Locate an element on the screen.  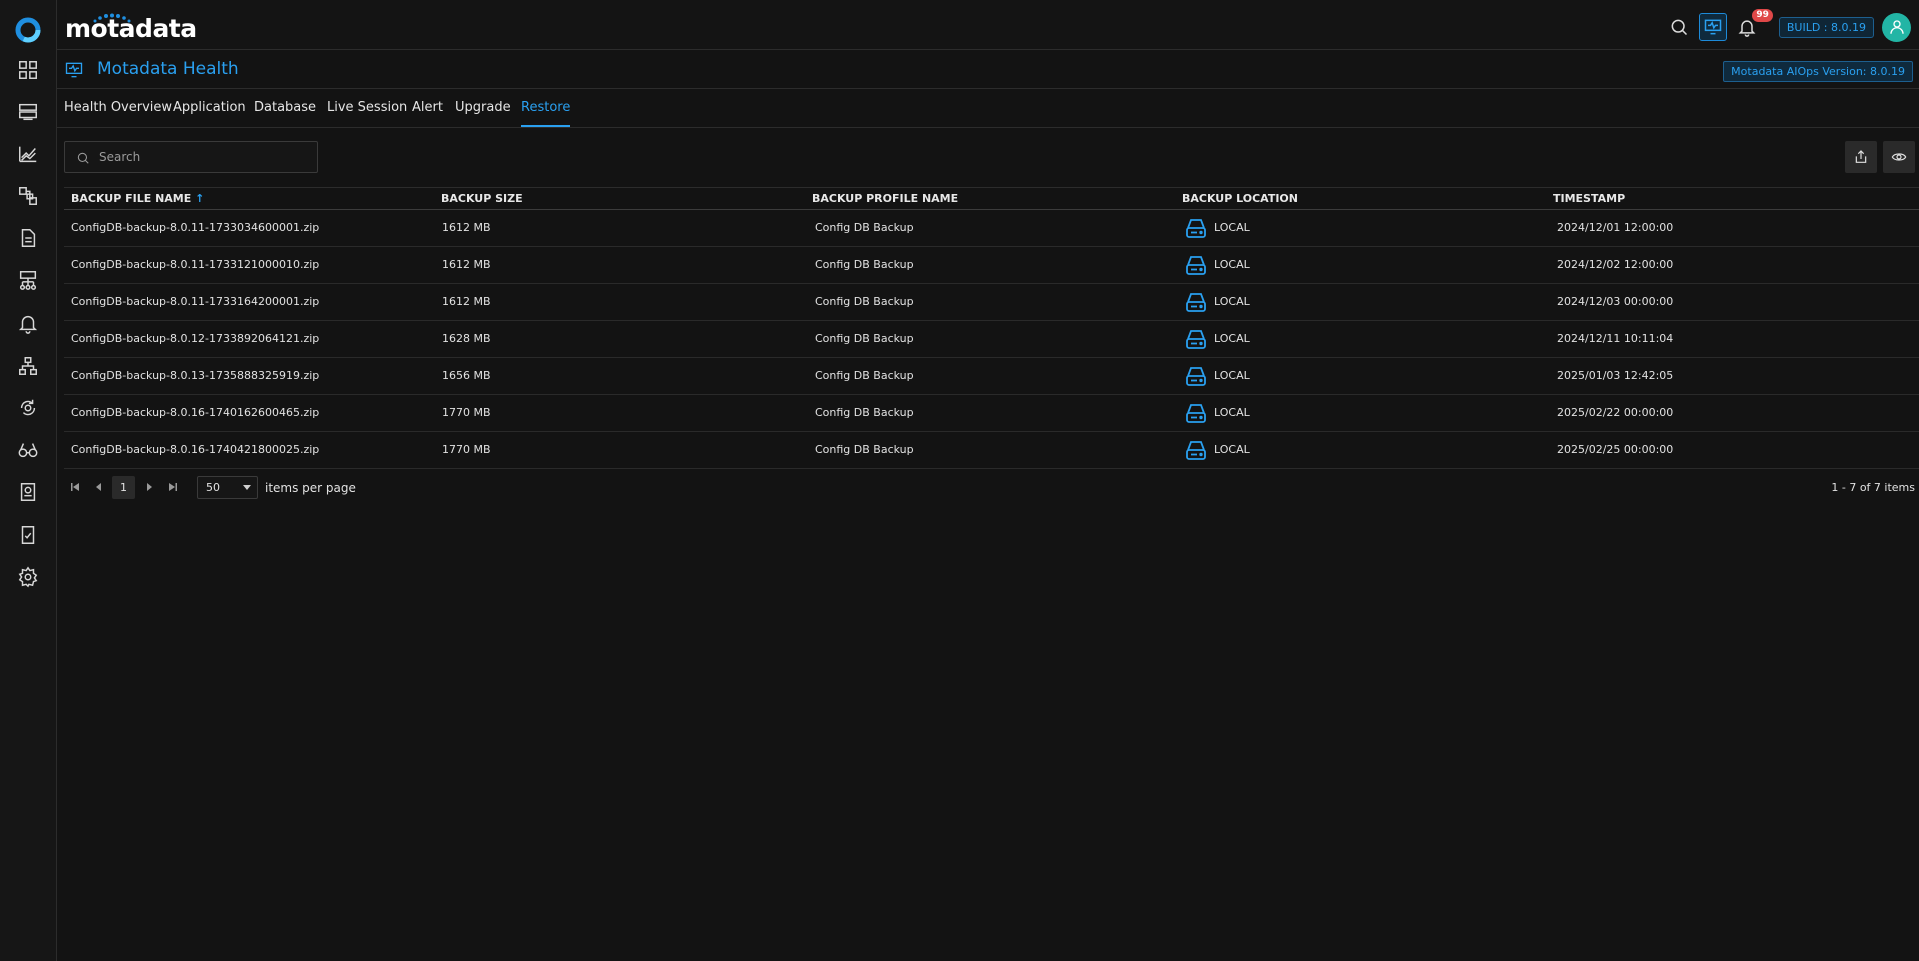
health-monitor-page-icon is located at coordinates (74, 70).